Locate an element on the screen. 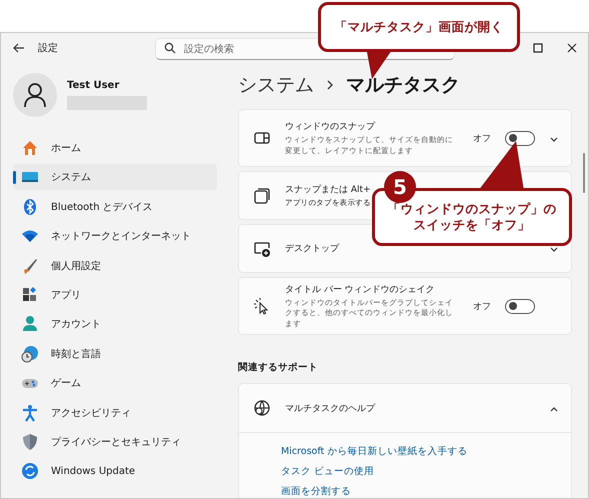  shield-icon is located at coordinates (30, 441).